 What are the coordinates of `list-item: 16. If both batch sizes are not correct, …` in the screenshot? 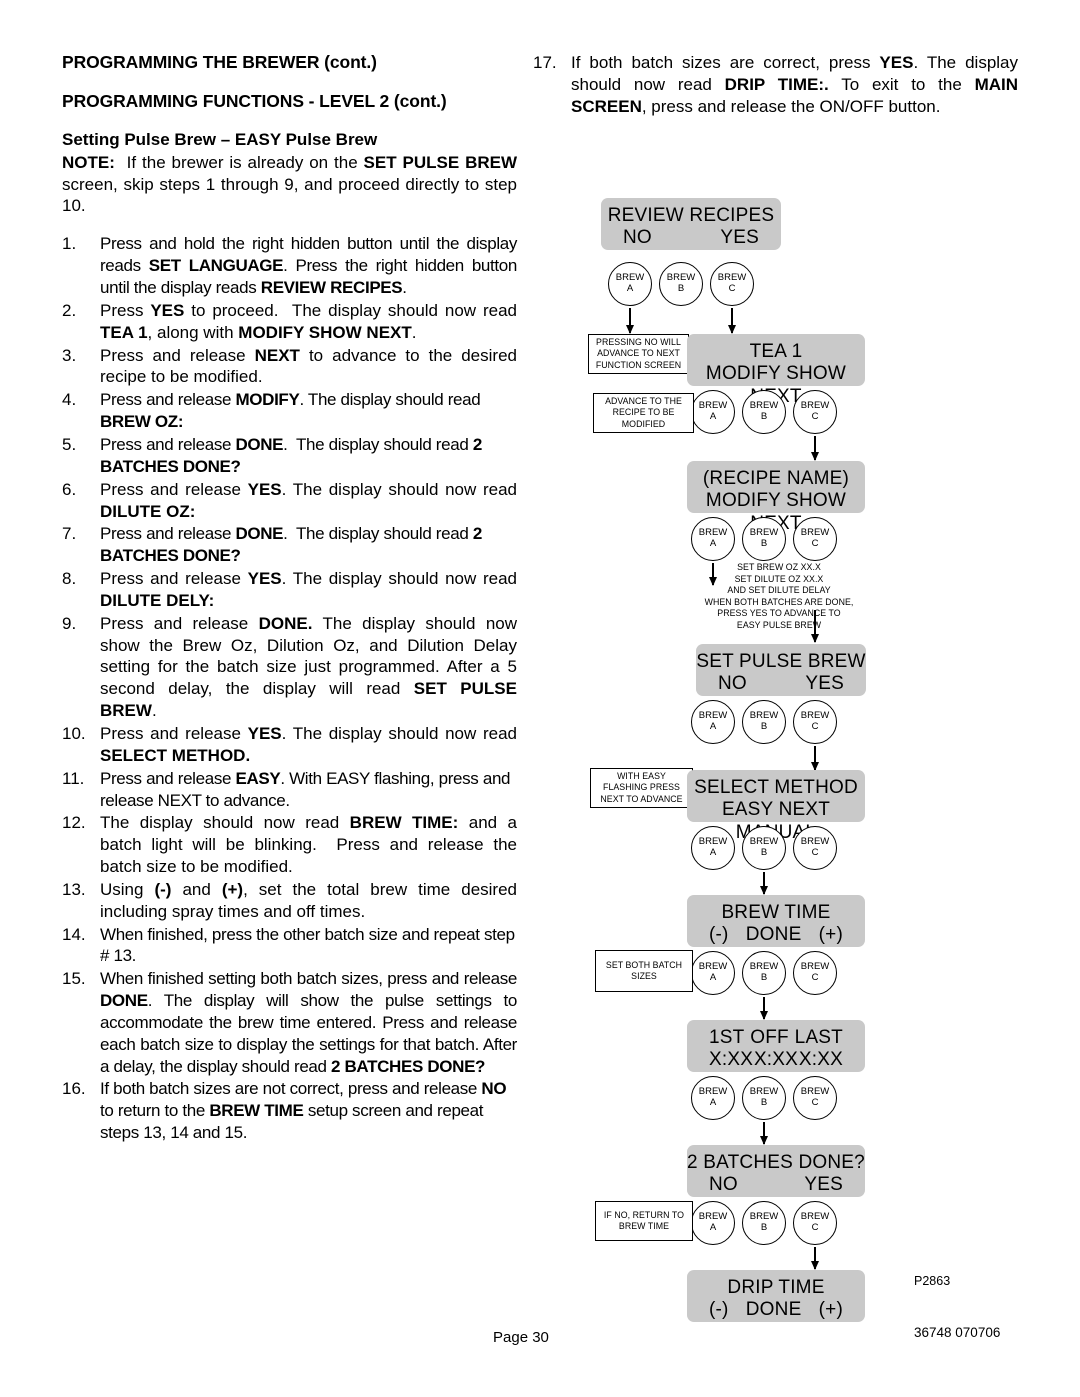 It's located at (284, 1111).